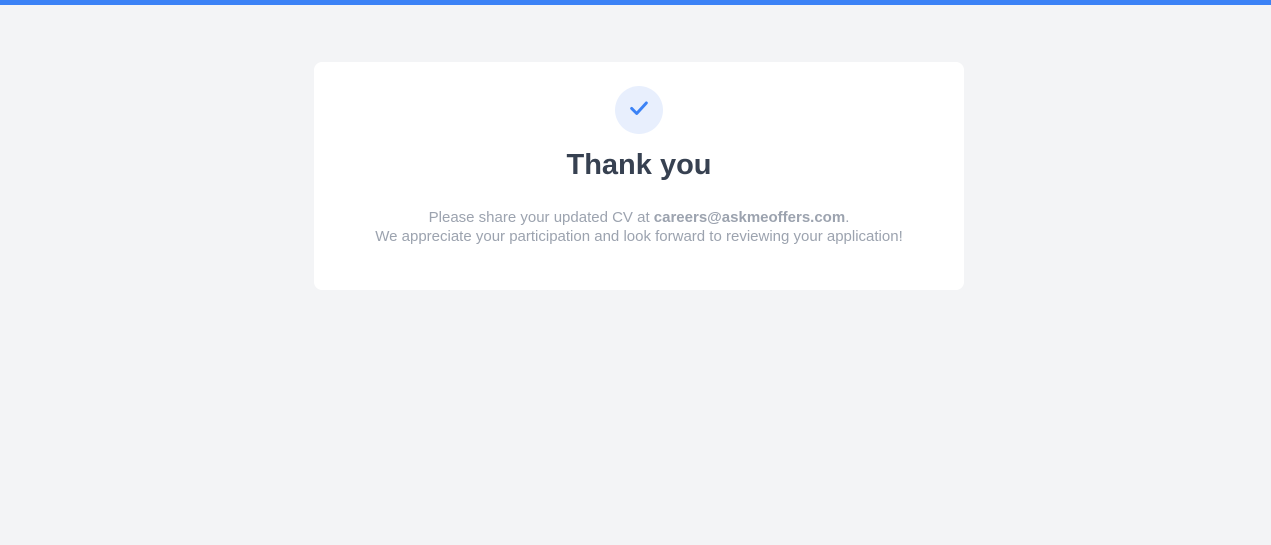 Image resolution: width=1271 pixels, height=545 pixels. I want to click on checkmark-icon, so click(639, 110).